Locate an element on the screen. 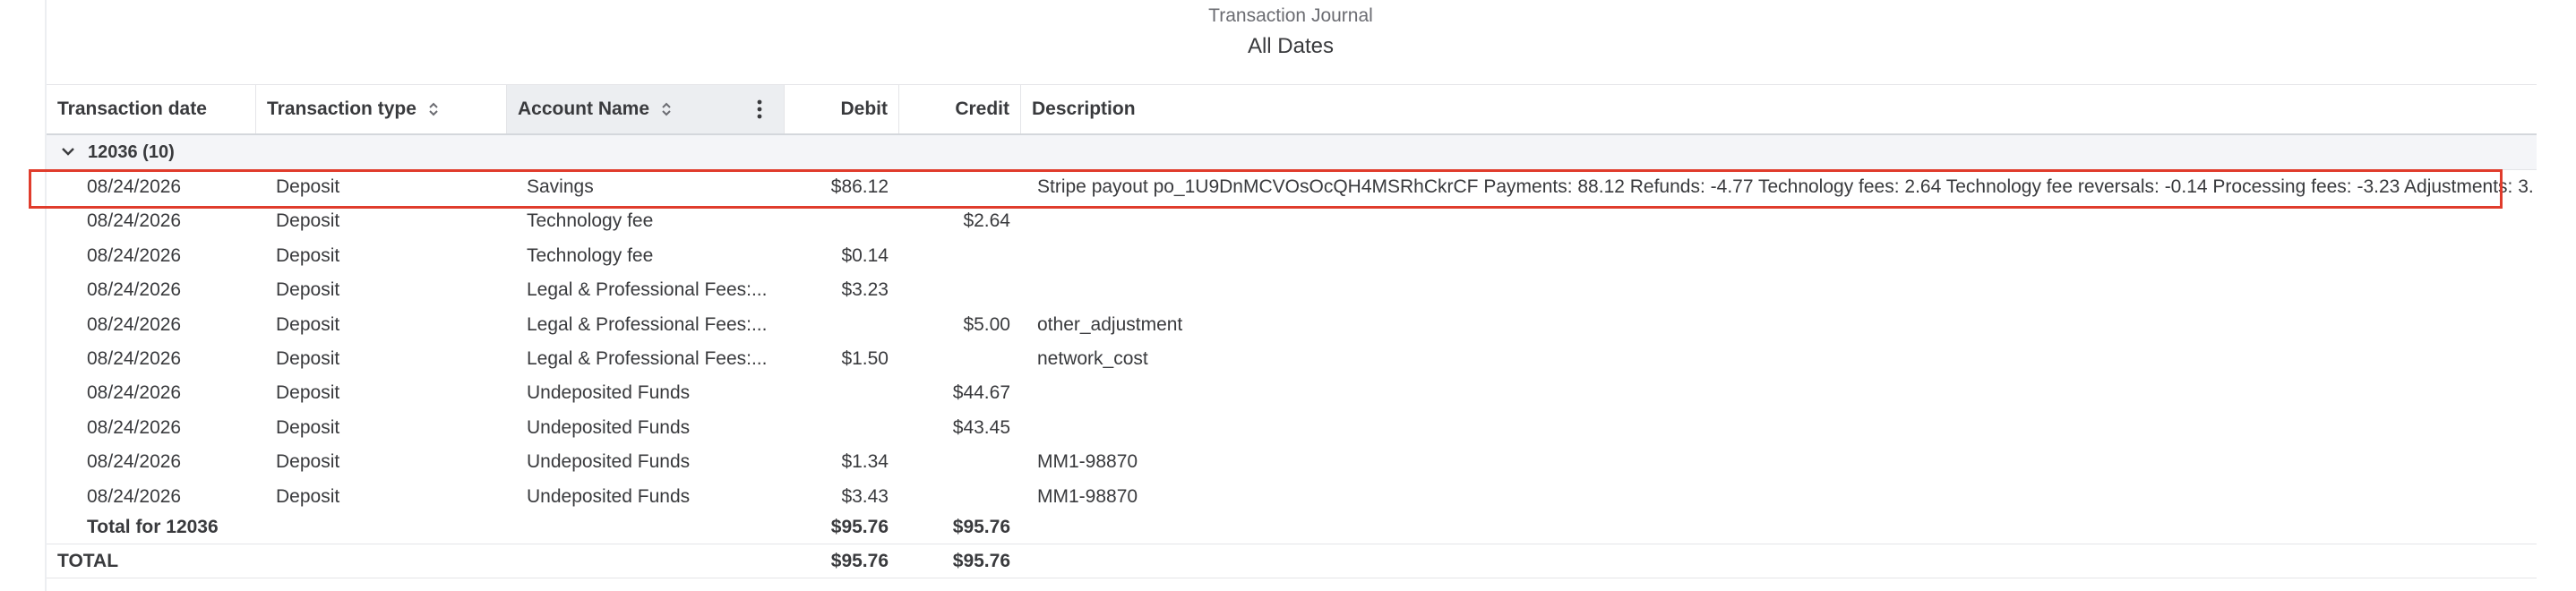  cell-debit: $0.14 is located at coordinates (865, 255).